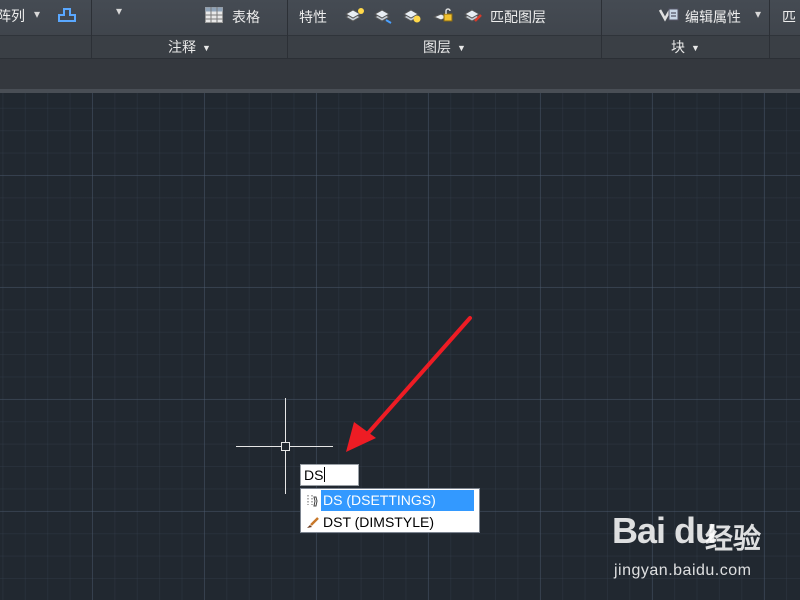 This screenshot has height=600, width=800. I want to click on explode-icon, so click(67, 15).